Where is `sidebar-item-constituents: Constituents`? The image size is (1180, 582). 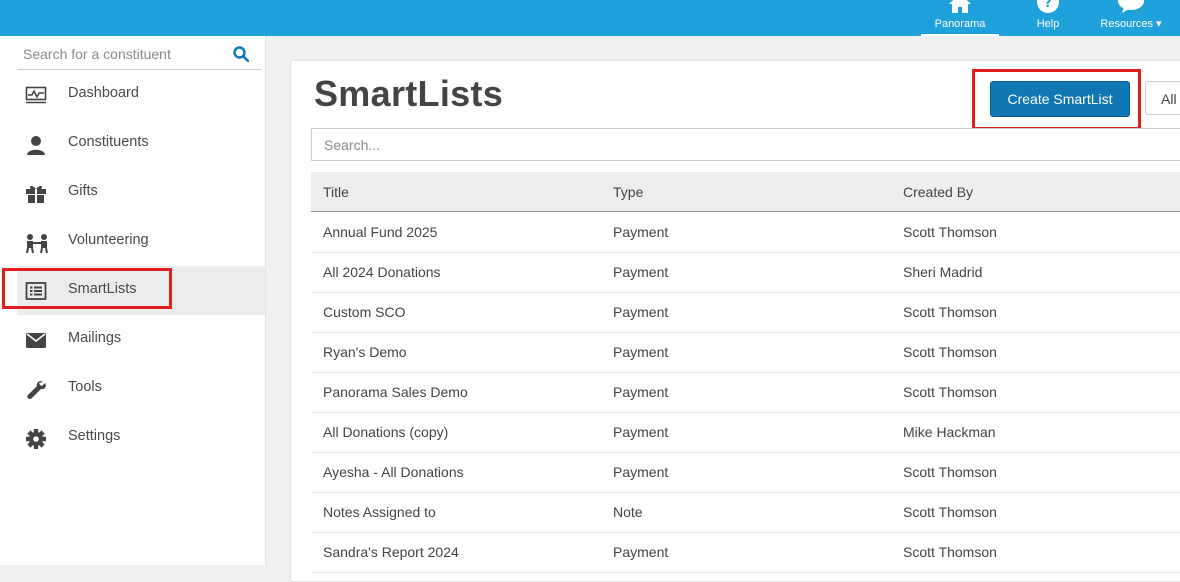 sidebar-item-constituents: Constituents is located at coordinates (141, 143).